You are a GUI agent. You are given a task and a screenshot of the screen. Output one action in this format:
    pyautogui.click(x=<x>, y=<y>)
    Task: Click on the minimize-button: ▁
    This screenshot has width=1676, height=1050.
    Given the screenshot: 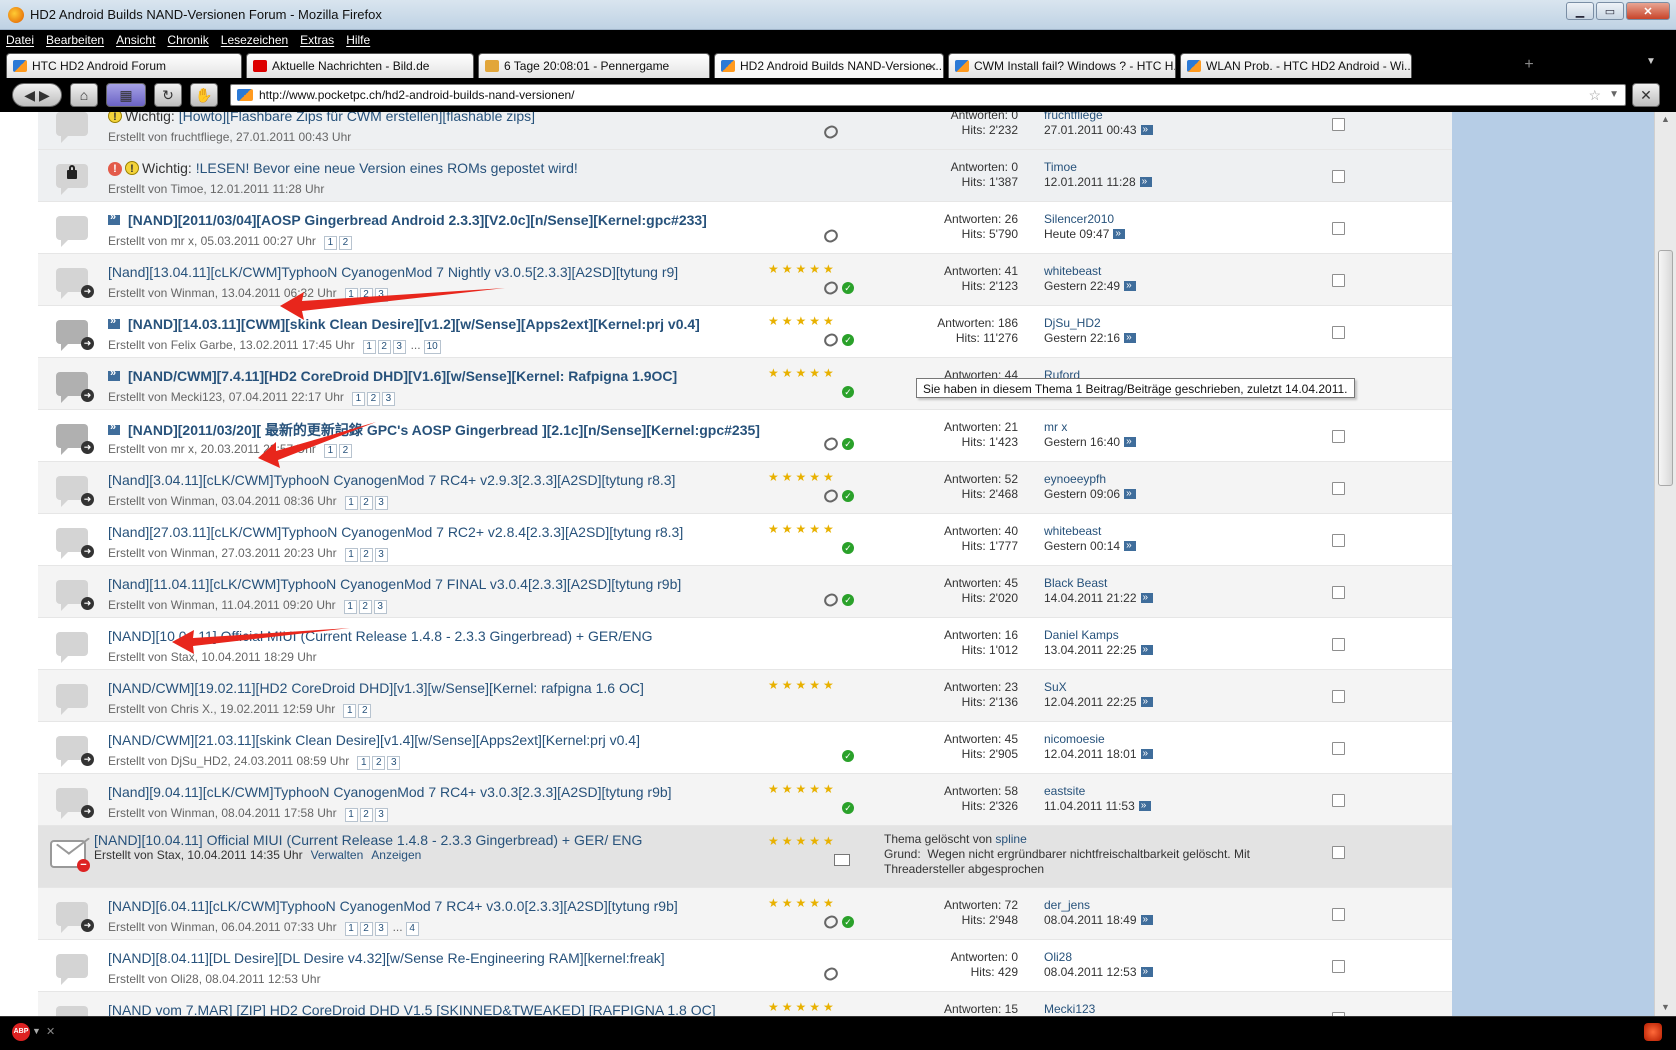 What is the action you would take?
    pyautogui.click(x=1580, y=11)
    